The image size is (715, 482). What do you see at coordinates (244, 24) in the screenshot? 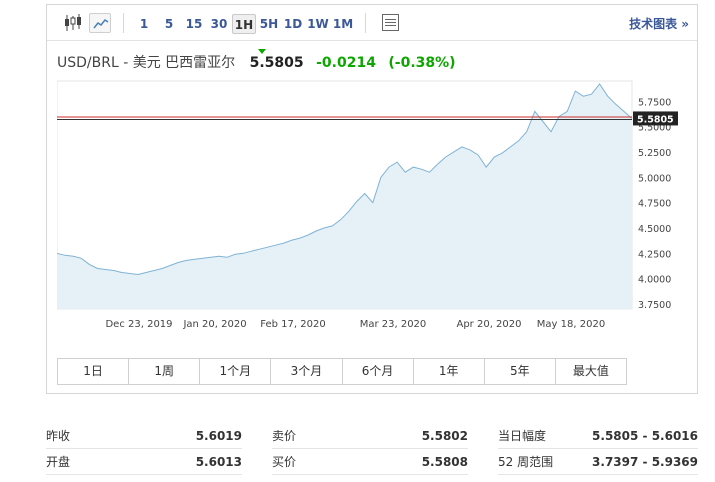
I see `timeframe-1h: 1H` at bounding box center [244, 24].